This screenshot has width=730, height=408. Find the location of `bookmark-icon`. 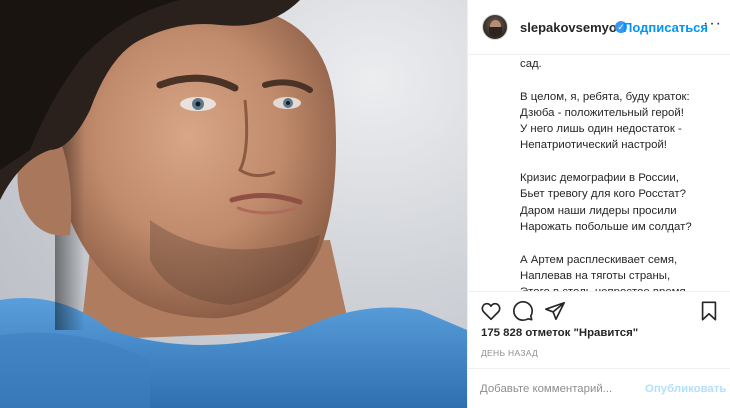

bookmark-icon is located at coordinates (709, 311).